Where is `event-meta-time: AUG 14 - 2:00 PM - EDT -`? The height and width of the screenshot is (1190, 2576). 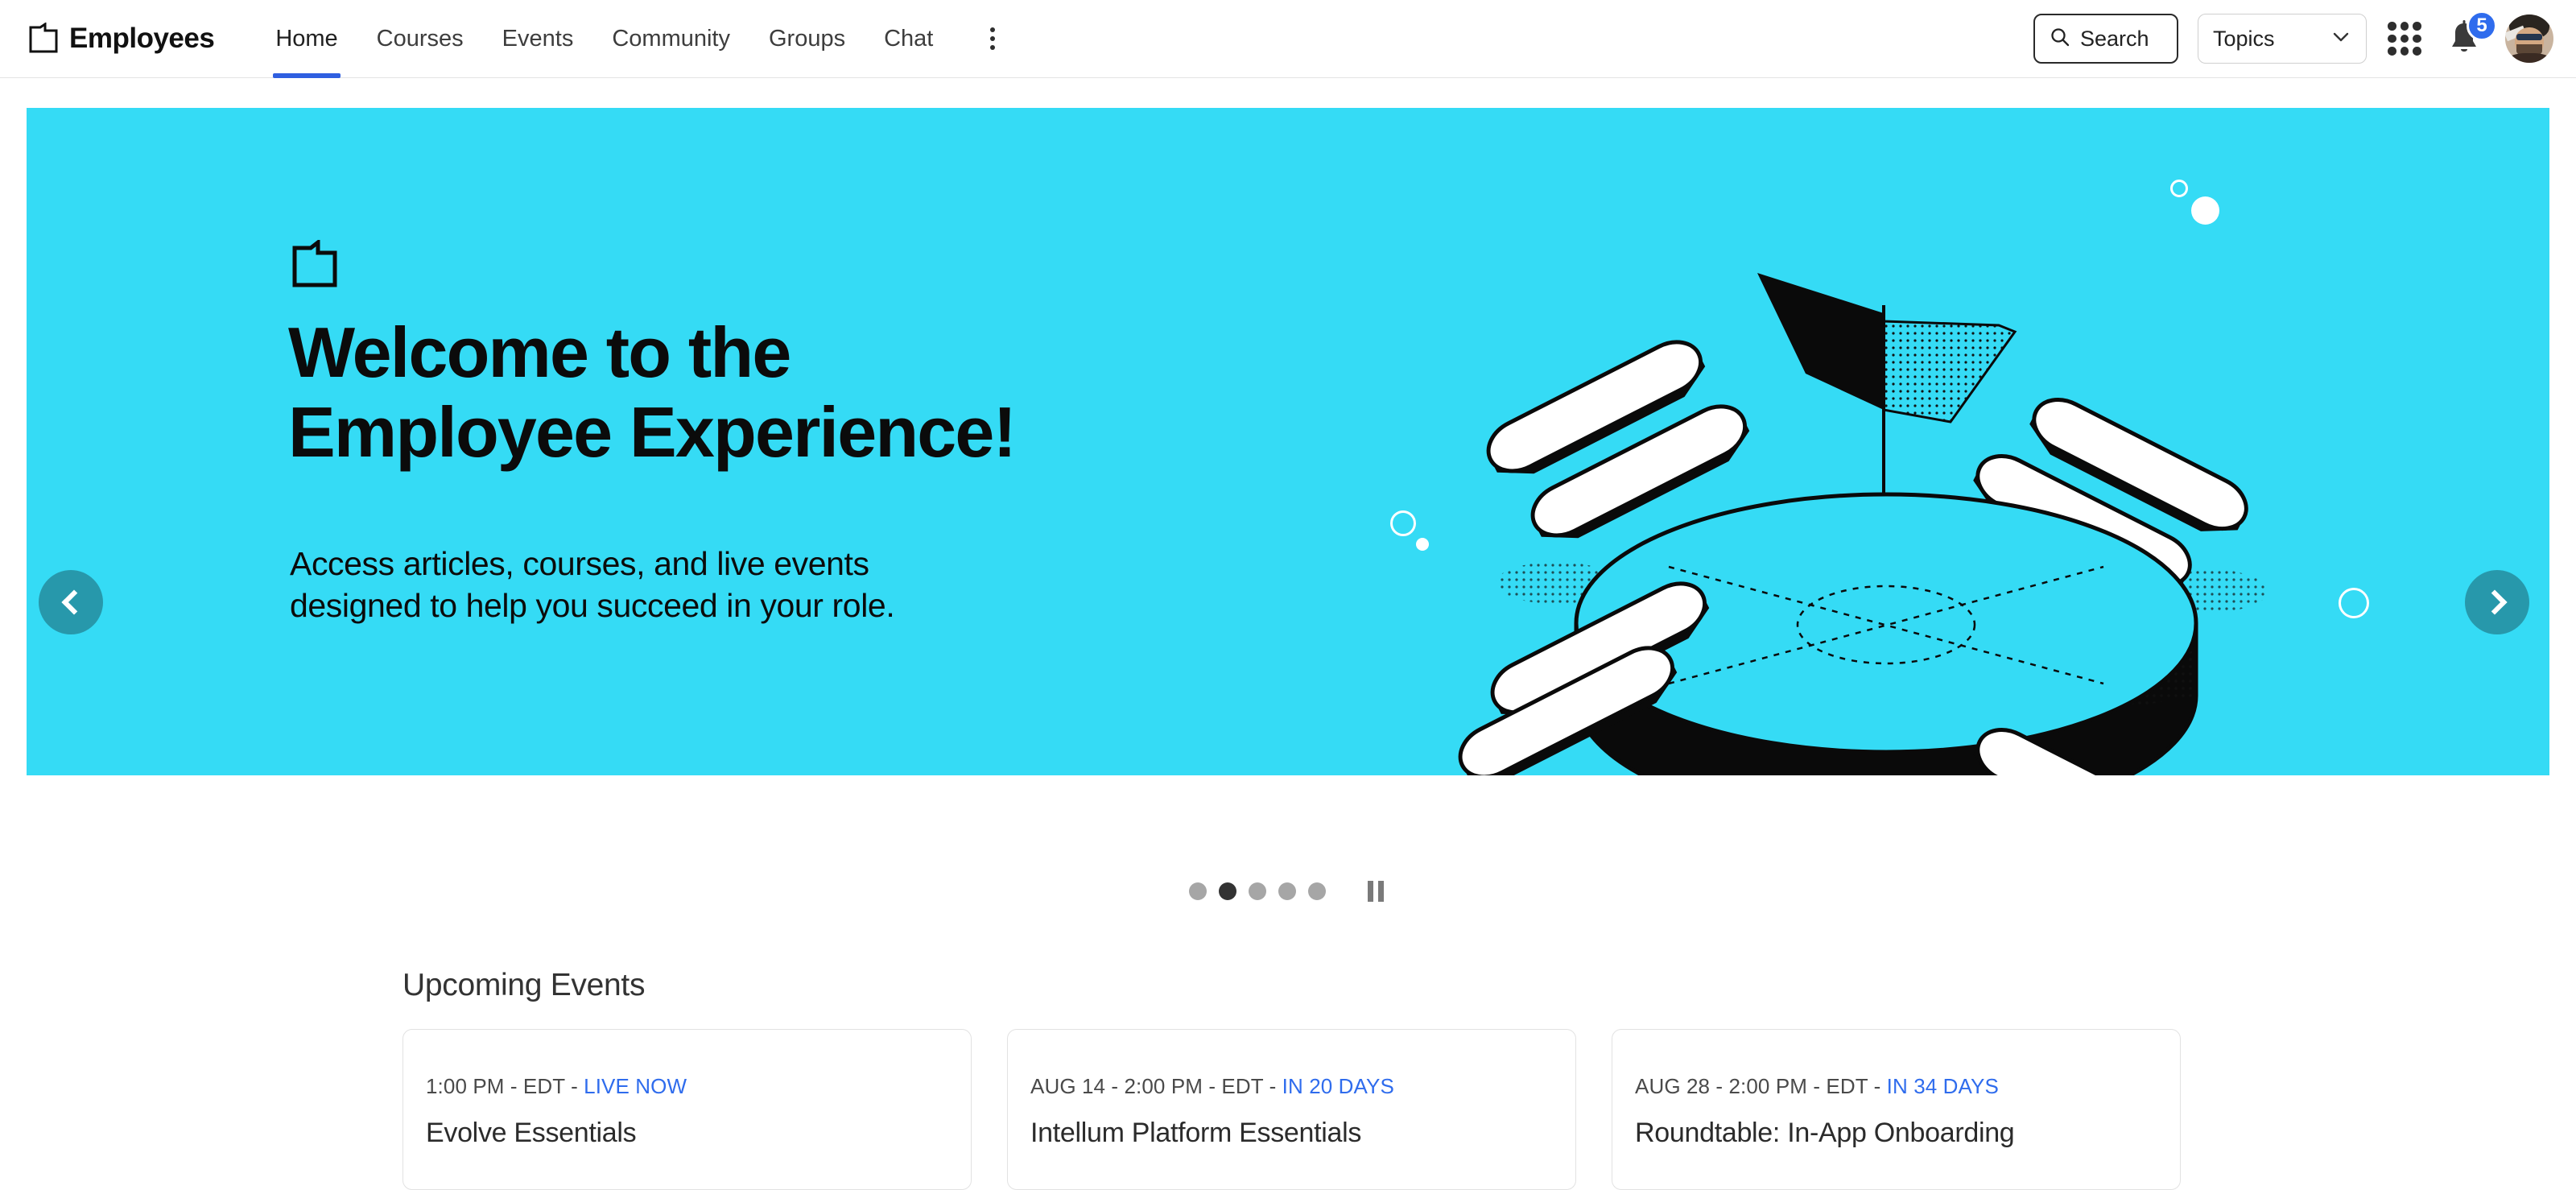
event-meta-time: AUG 14 - 2:00 PM - EDT - is located at coordinates (1156, 1086).